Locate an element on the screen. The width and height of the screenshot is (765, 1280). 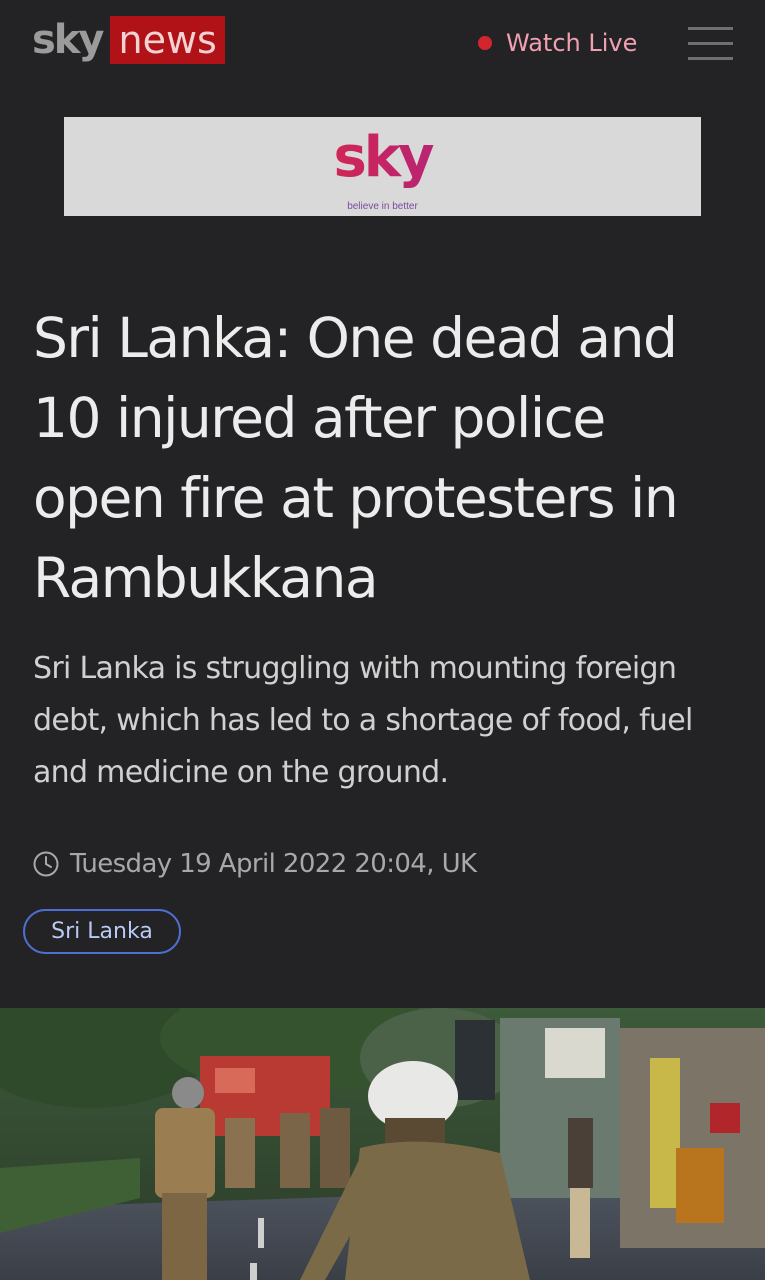
article-meta: Tuesday 19 April 2022 20:04, UK is located at coordinates (255, 864).